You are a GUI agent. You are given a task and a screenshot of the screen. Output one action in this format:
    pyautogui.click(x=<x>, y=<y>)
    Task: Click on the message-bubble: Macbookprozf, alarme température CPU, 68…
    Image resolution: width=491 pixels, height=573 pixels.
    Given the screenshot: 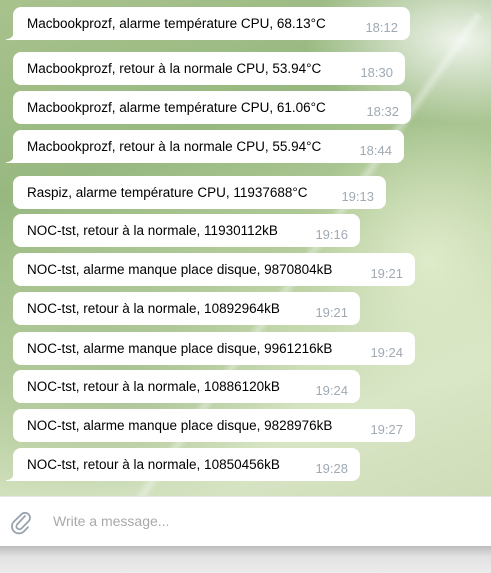 What is the action you would take?
    pyautogui.click(x=208, y=23)
    